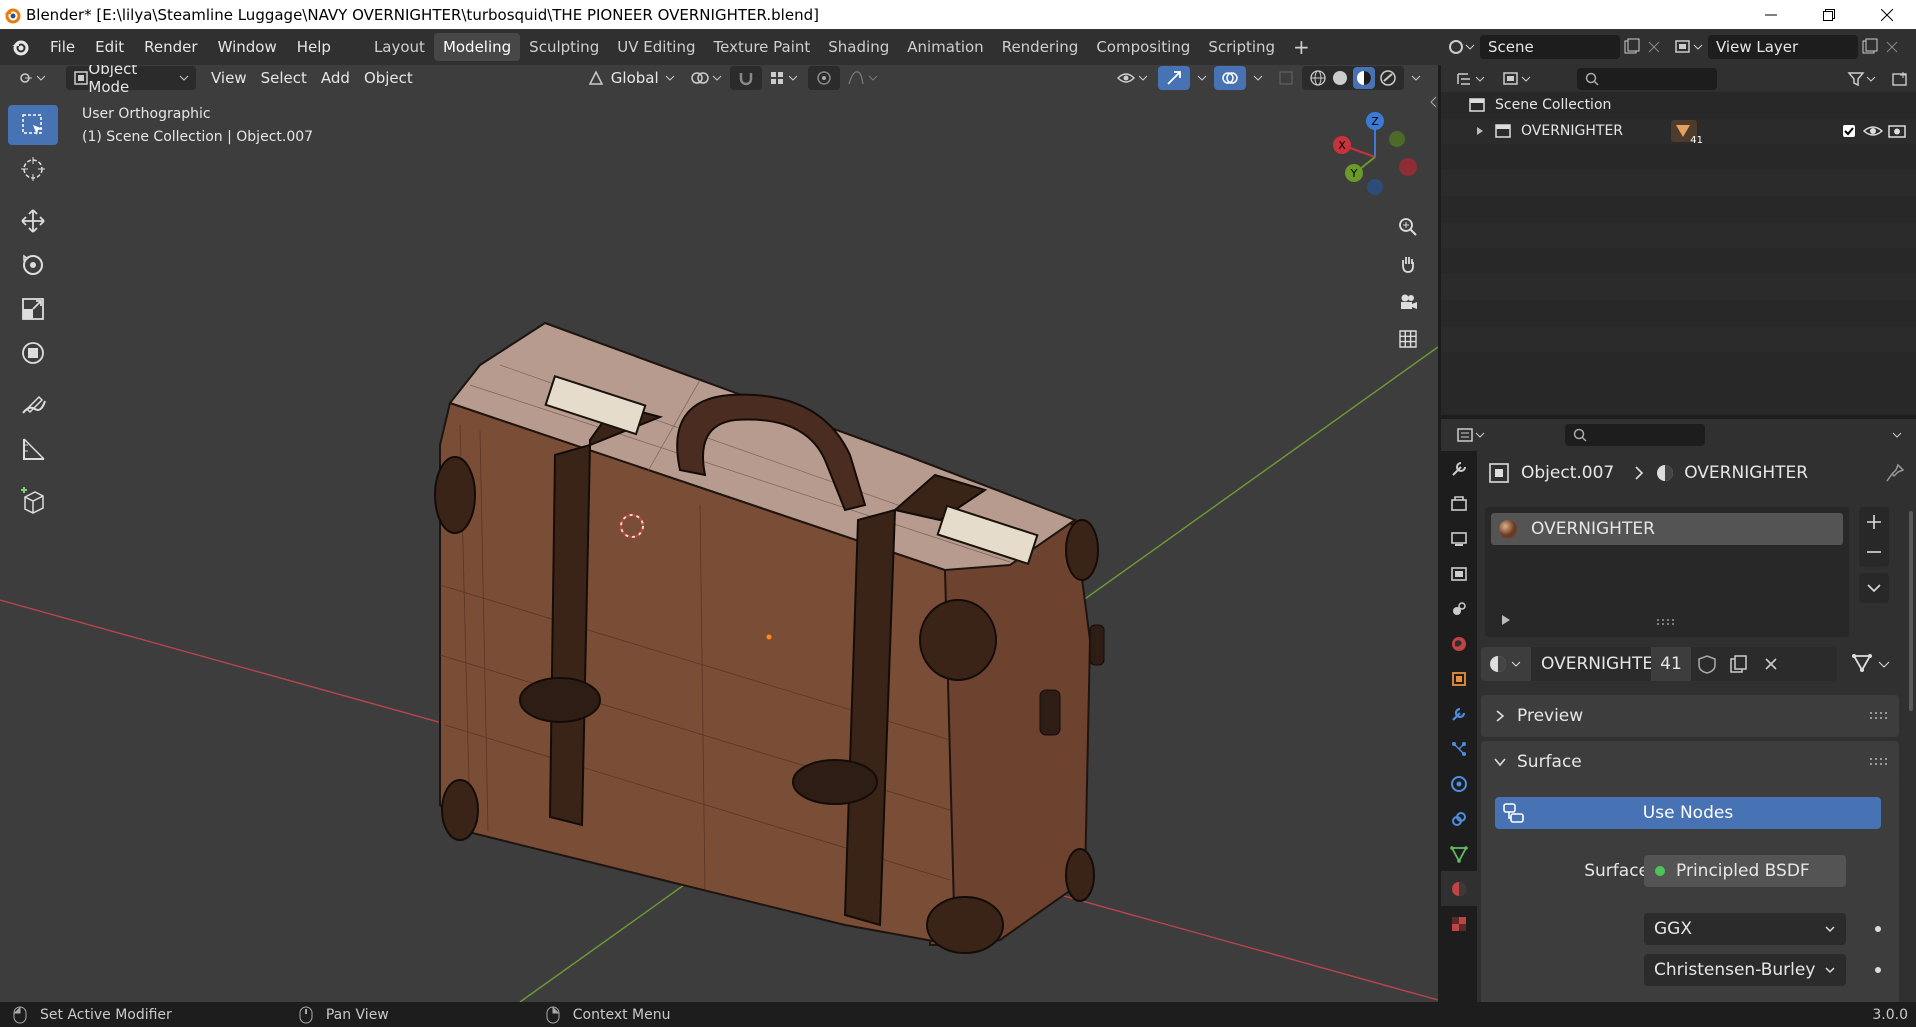  I want to click on tab-rendering: Rendering, so click(1040, 47).